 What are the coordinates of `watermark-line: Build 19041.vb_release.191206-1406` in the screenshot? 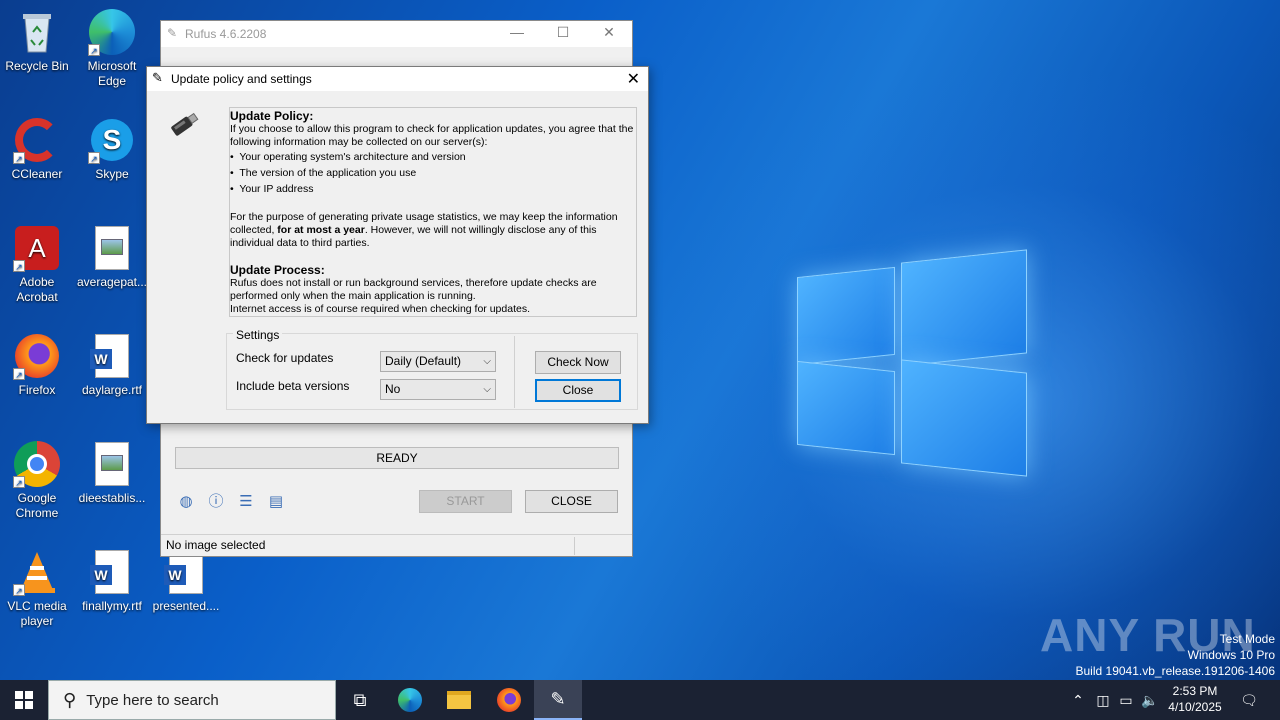 It's located at (1175, 671).